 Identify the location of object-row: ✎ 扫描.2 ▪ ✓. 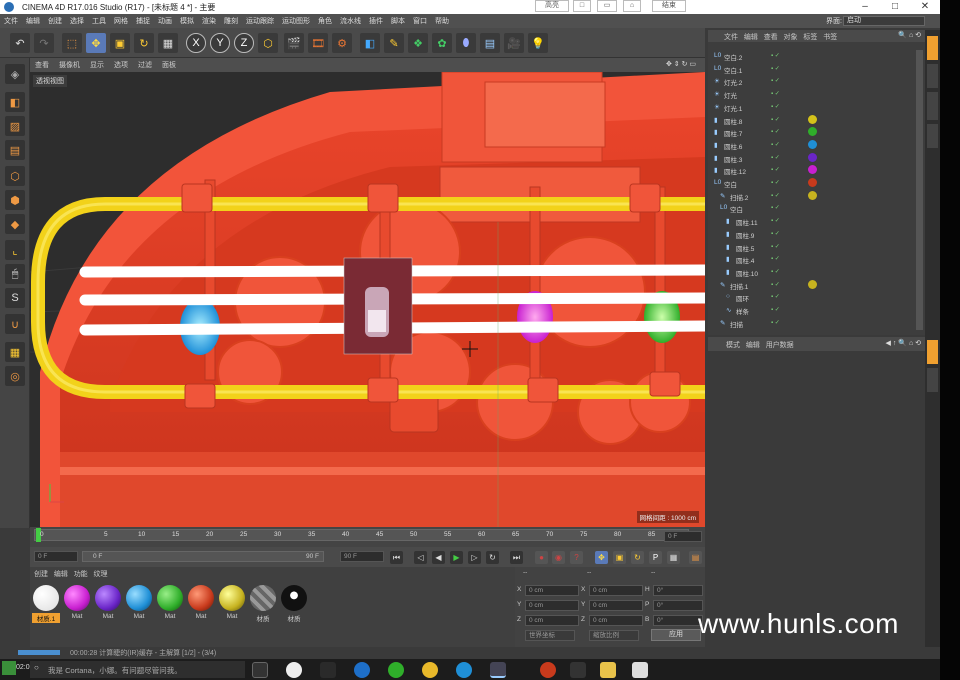
(816, 196).